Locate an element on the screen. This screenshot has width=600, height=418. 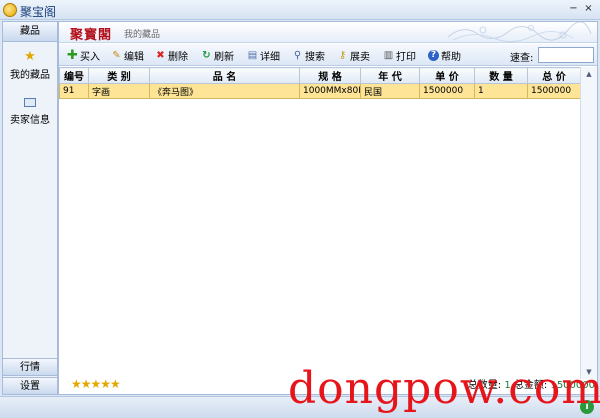
detail-label: 详细 is located at coordinates (270, 57).